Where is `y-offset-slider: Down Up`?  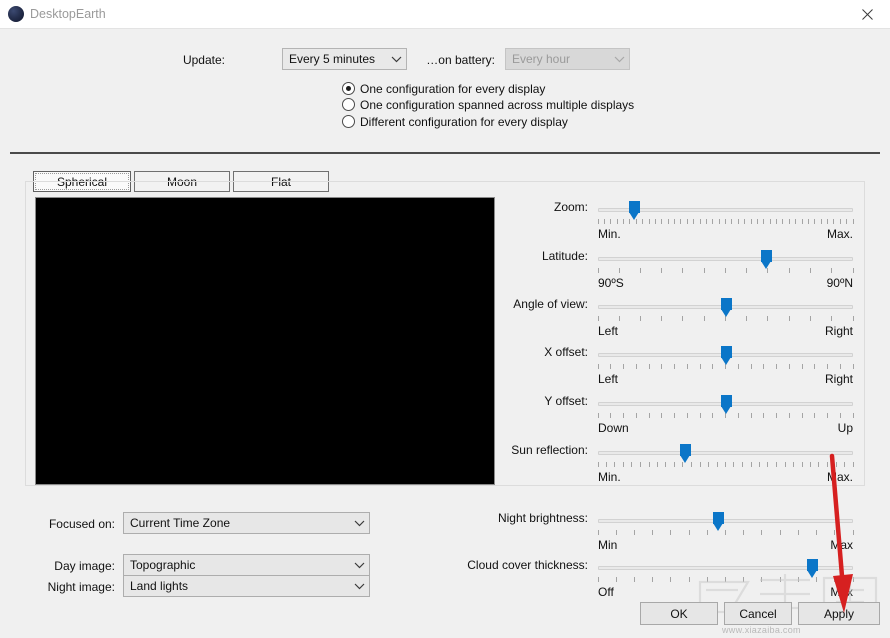 y-offset-slider: Down Up is located at coordinates (725, 414).